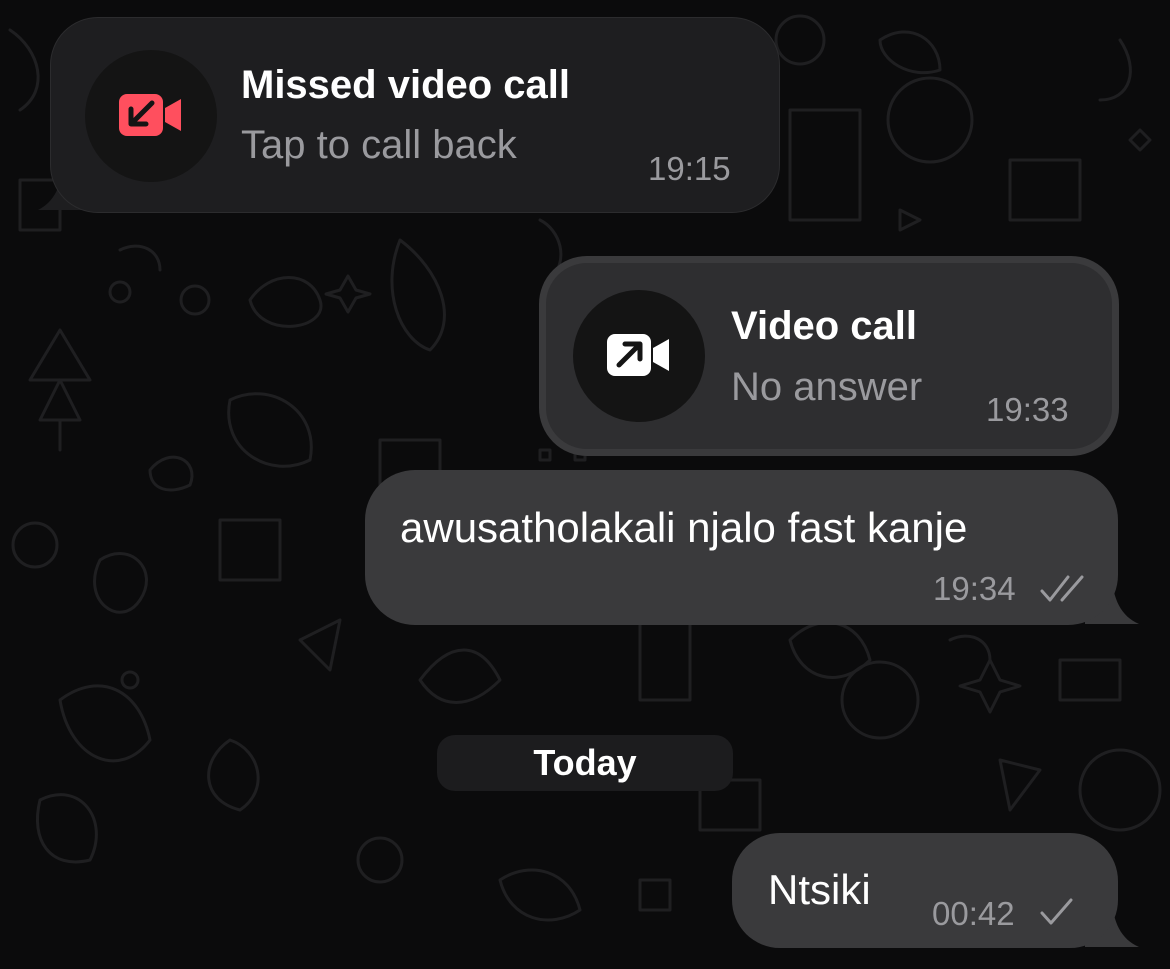  I want to click on text-message-outgoing: Ntsiki 00:42, so click(925, 890).